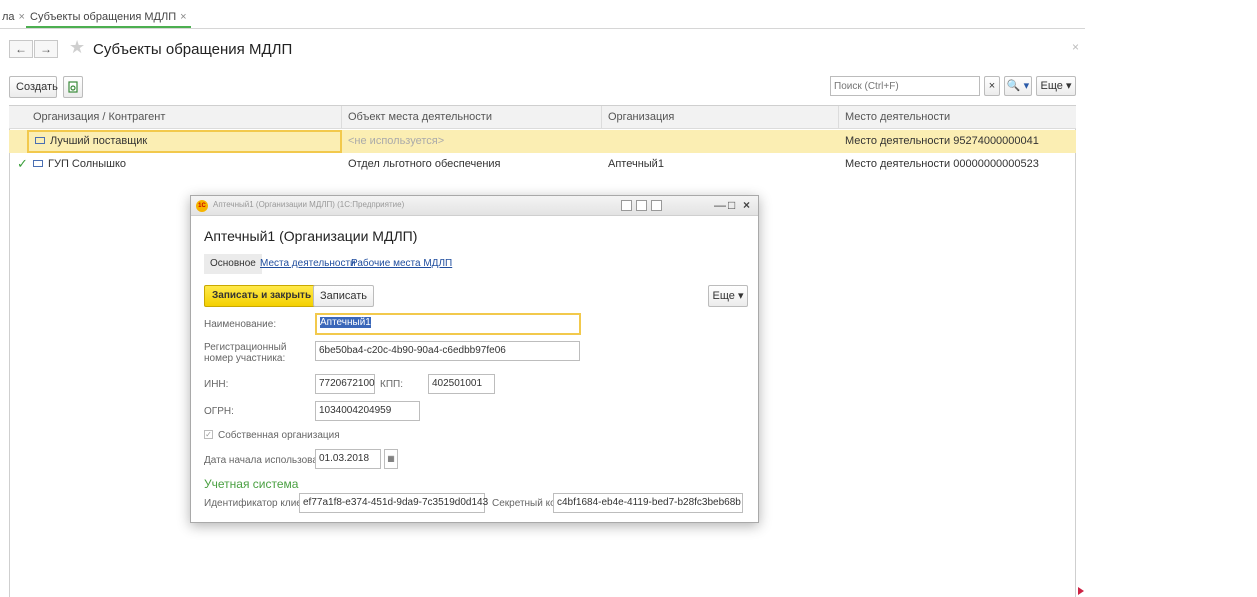  What do you see at coordinates (1075, 47) in the screenshot?
I see `page-close-icon: ×` at bounding box center [1075, 47].